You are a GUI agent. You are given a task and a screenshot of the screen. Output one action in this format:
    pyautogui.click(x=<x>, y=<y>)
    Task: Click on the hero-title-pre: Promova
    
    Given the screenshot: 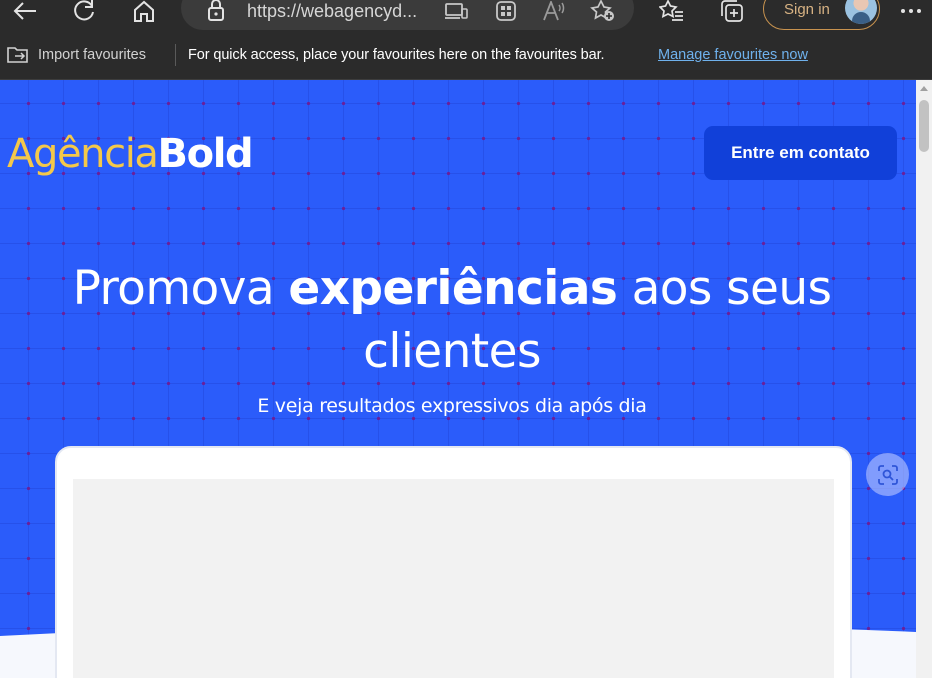 What is the action you would take?
    pyautogui.click(x=180, y=288)
    